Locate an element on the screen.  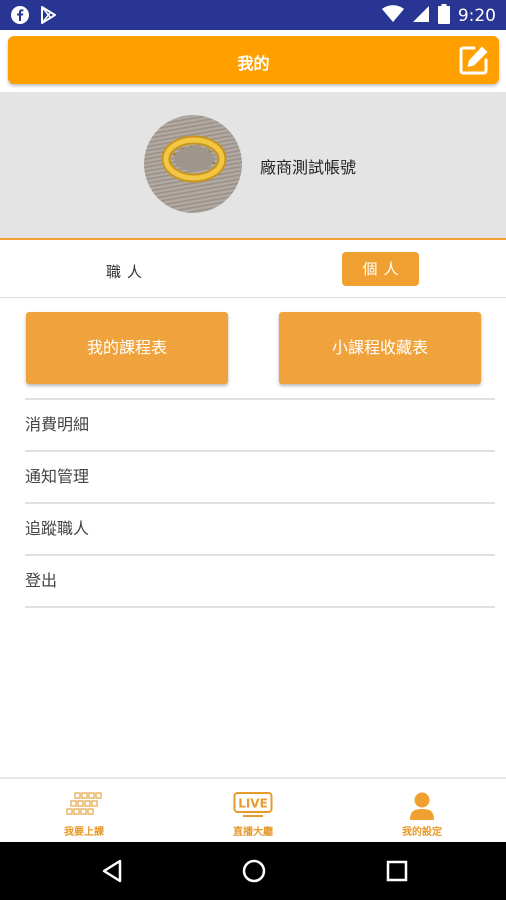
nav-classes-label: 我要上課 is located at coordinates (84, 832).